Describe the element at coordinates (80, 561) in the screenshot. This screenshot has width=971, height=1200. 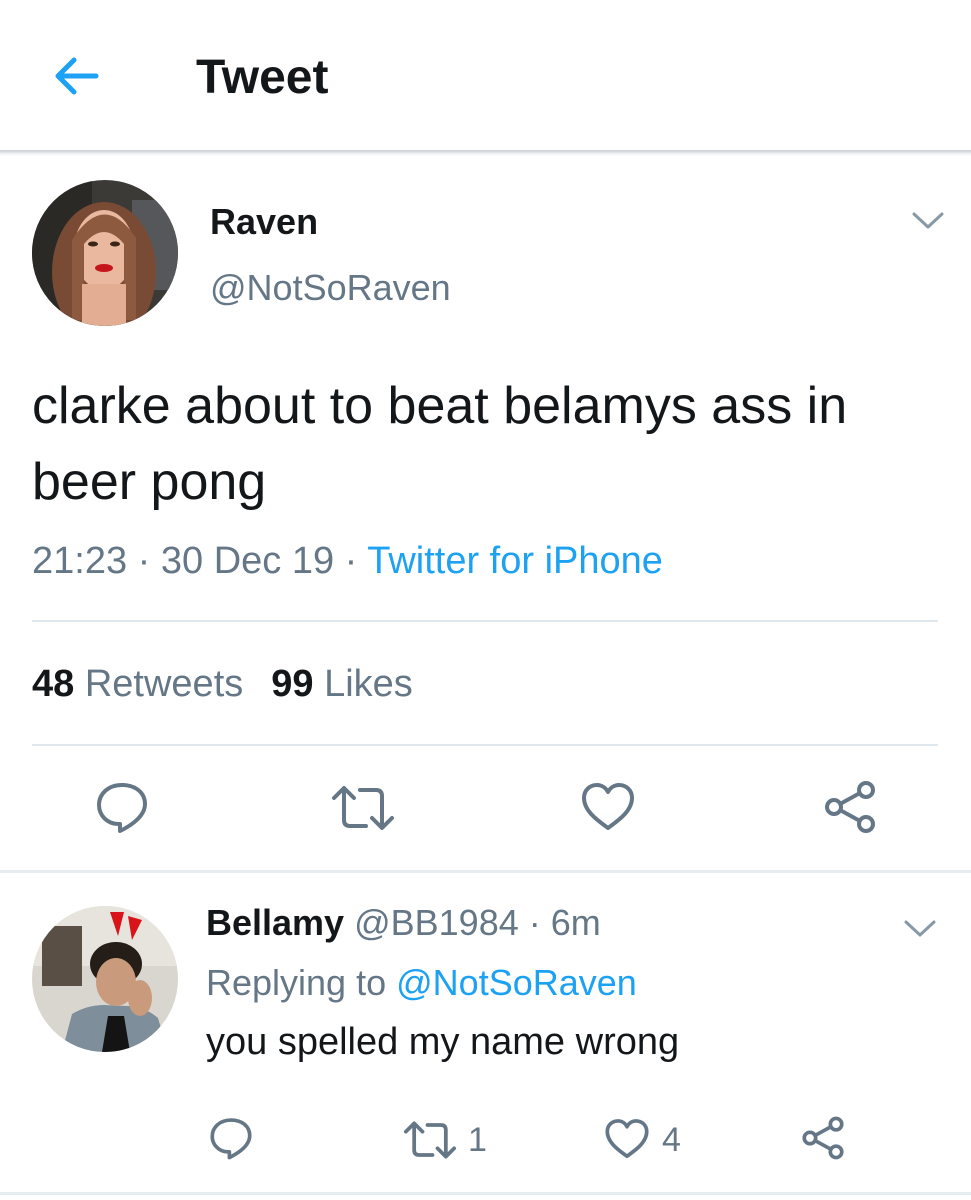
I see `tweet-time: 21:23` at that location.